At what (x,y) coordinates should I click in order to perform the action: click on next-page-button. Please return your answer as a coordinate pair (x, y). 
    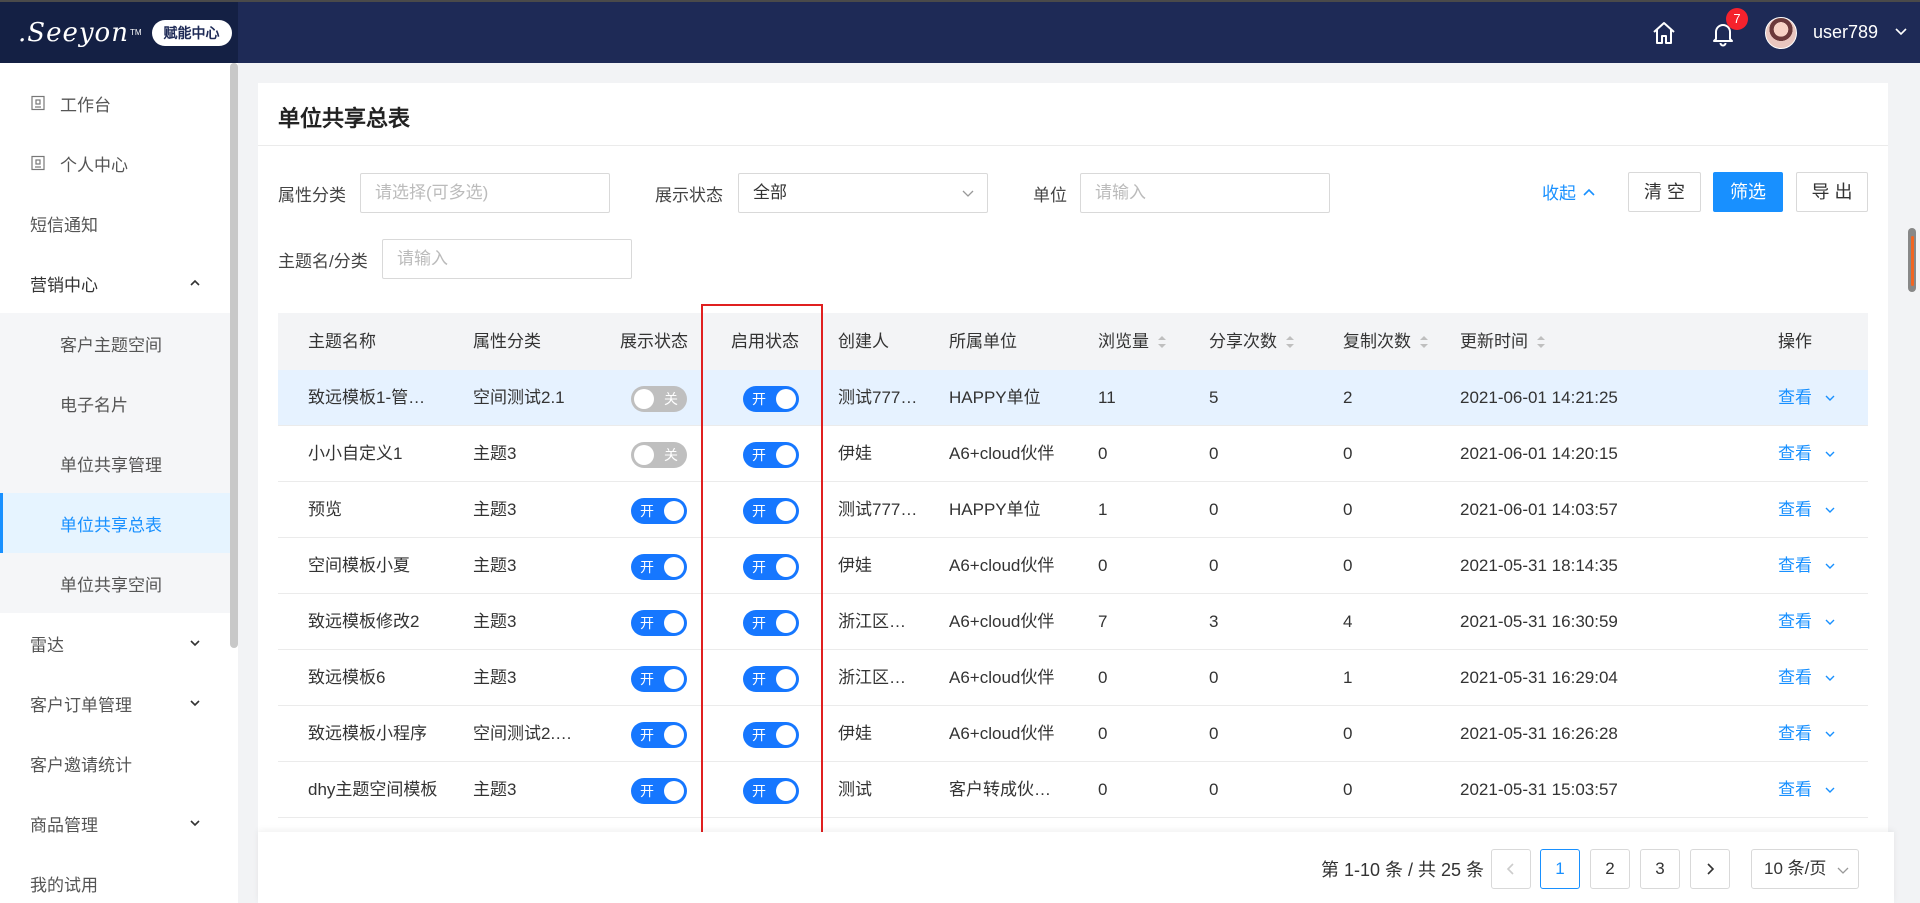
    Looking at the image, I should click on (1710, 869).